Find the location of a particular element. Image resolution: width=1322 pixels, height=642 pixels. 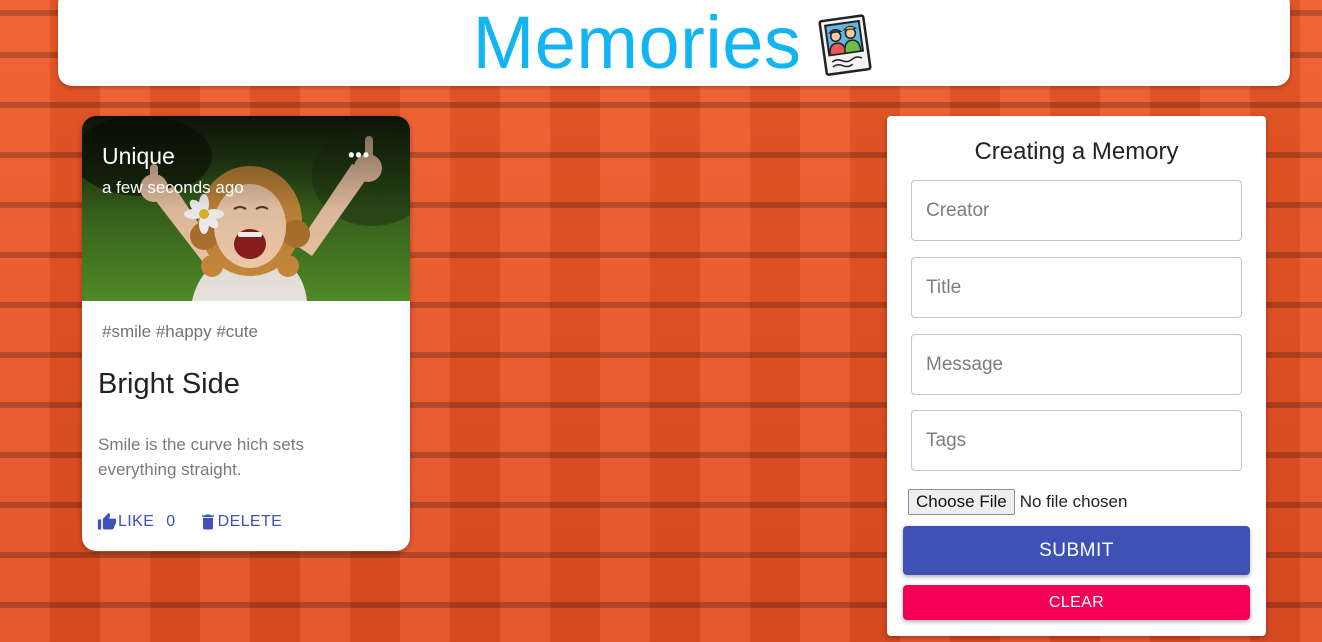

creator-input is located at coordinates (1076, 210).